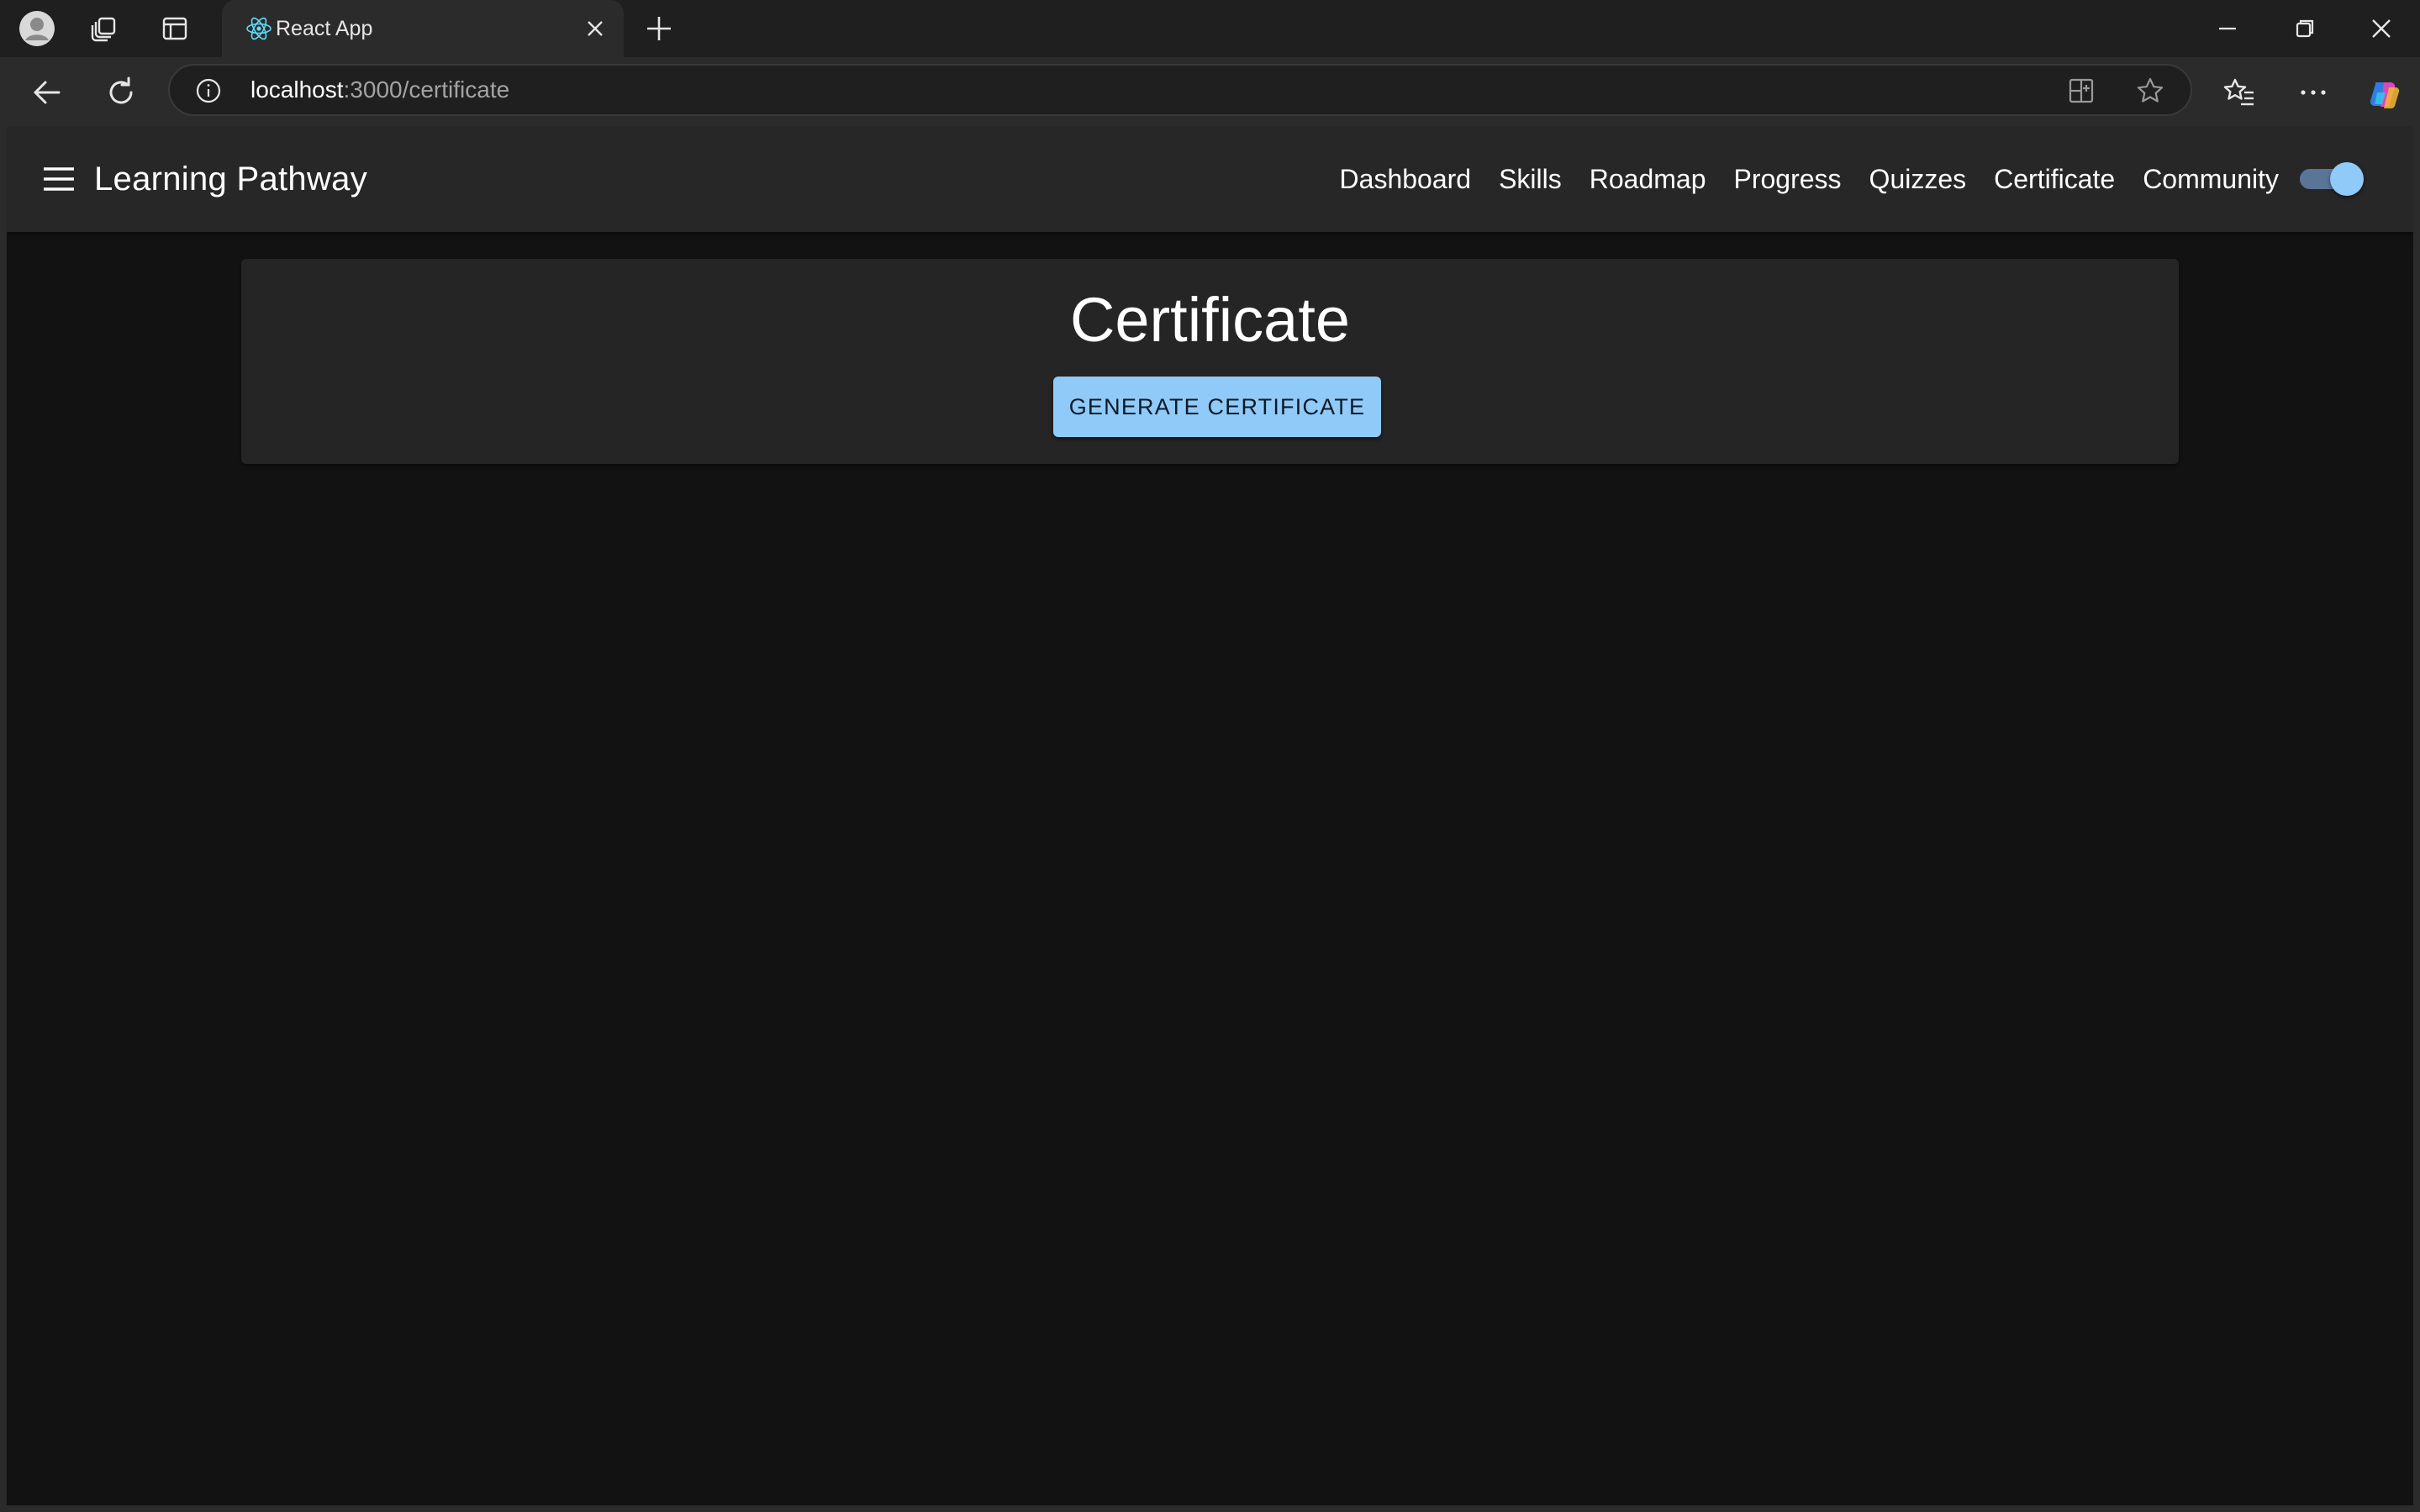  What do you see at coordinates (208, 90) in the screenshot?
I see `info-icon` at bounding box center [208, 90].